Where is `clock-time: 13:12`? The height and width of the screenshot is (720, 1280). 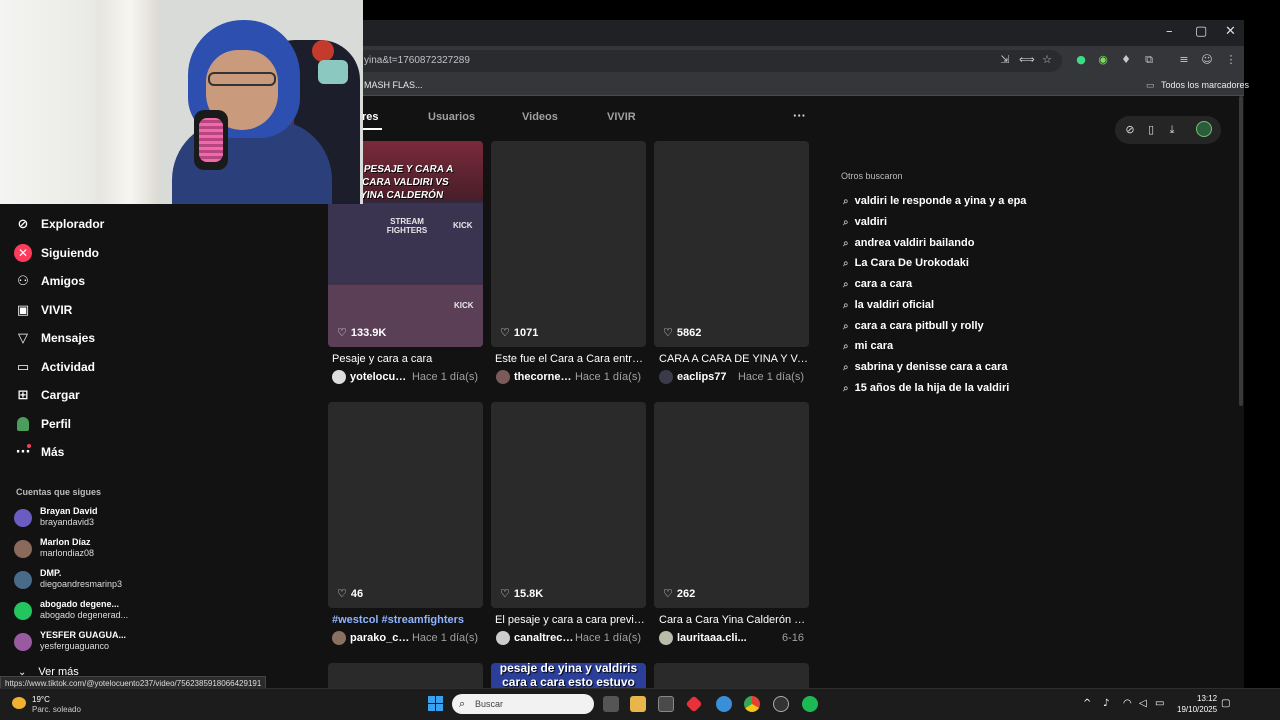 clock-time: 13:12 is located at coordinates (1207, 698).